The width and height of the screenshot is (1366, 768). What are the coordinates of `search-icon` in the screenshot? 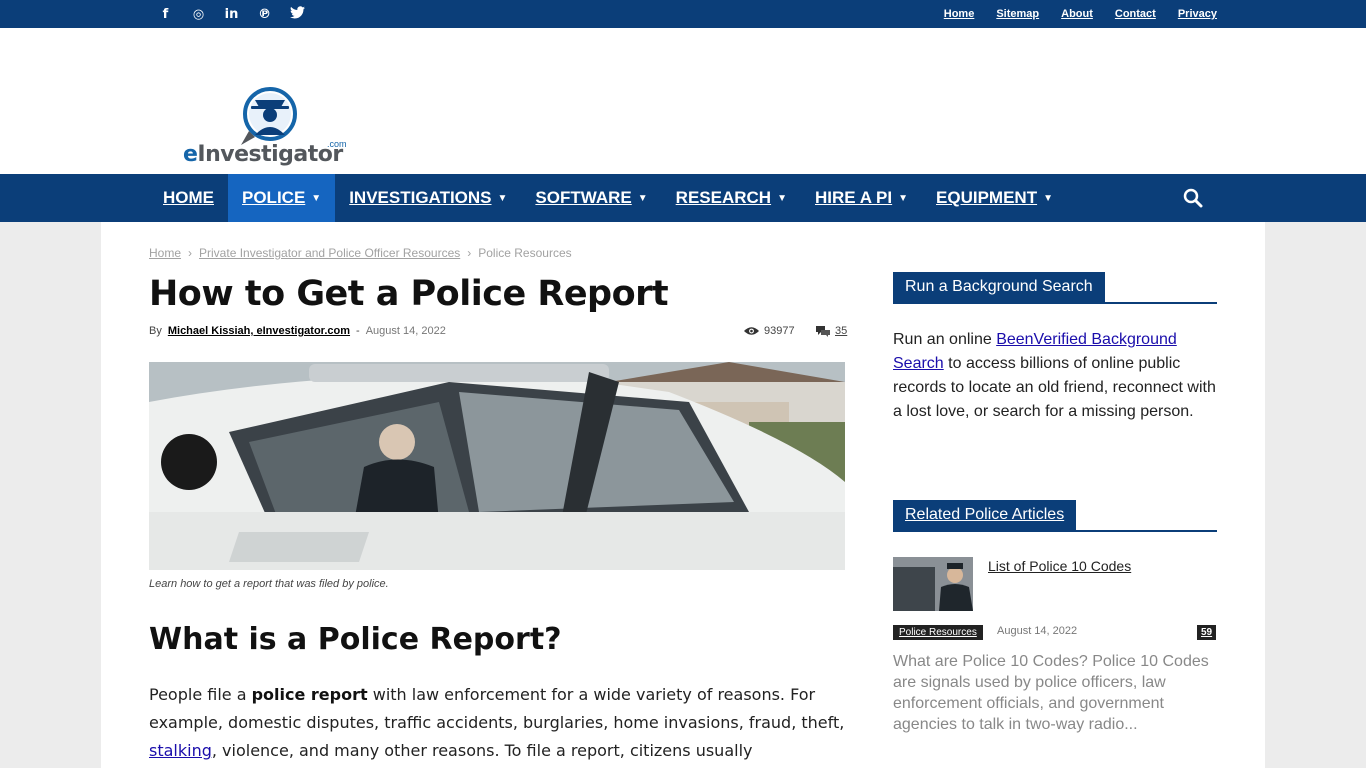 It's located at (1193, 198).